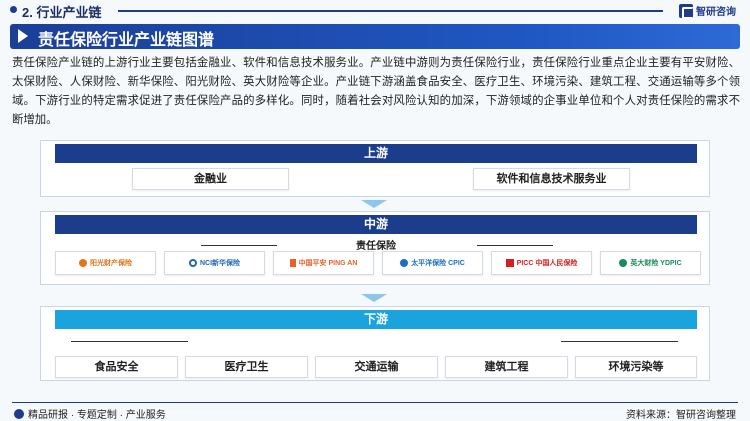 The height and width of the screenshot is (421, 750). Describe the element at coordinates (246, 367) in the screenshot. I see `downstream-item: 医疗卫生` at that location.